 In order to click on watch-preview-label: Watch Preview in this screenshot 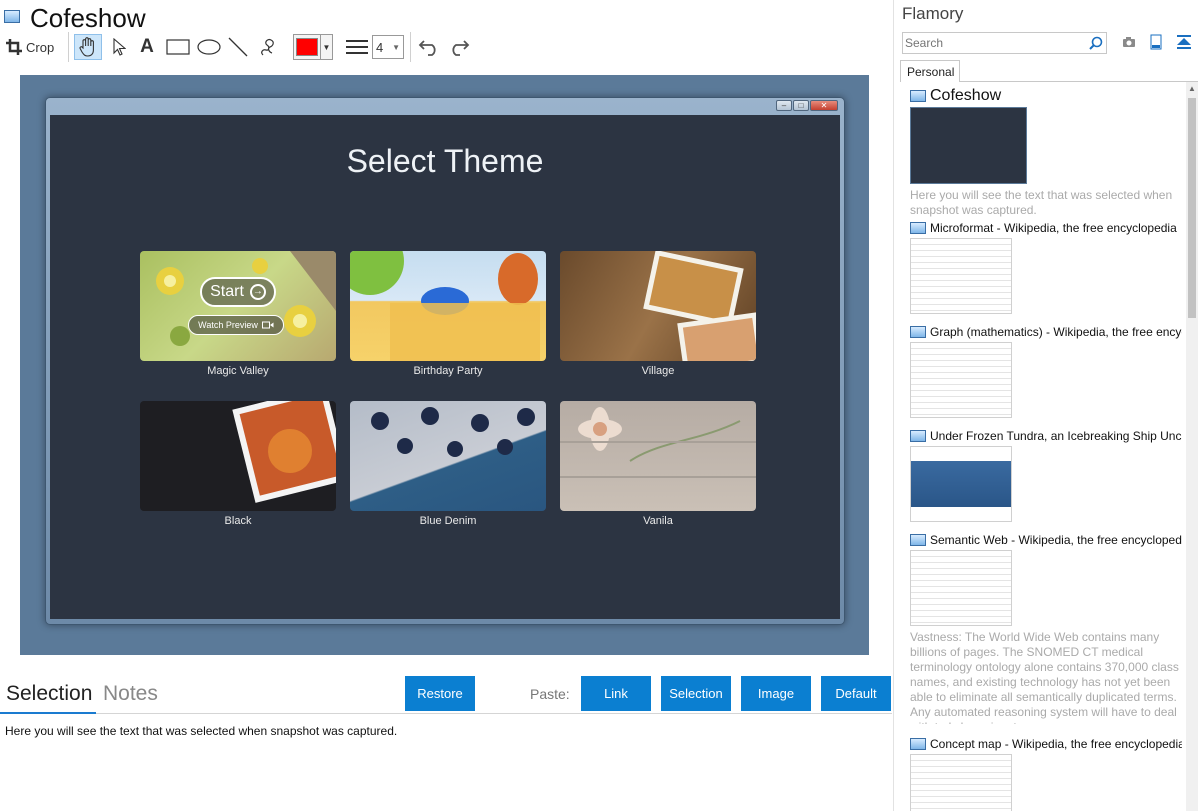, I will do `click(228, 325)`.